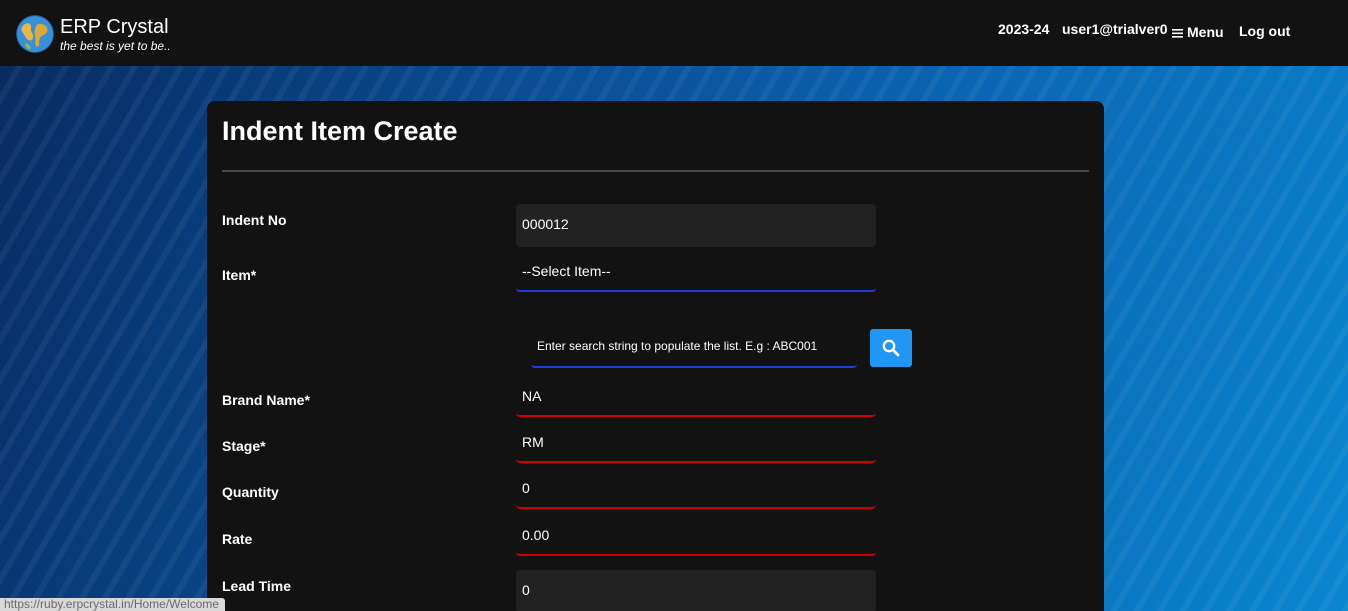 This screenshot has width=1348, height=611. Describe the element at coordinates (1177, 33) in the screenshot. I see `hamburger-icon` at that location.